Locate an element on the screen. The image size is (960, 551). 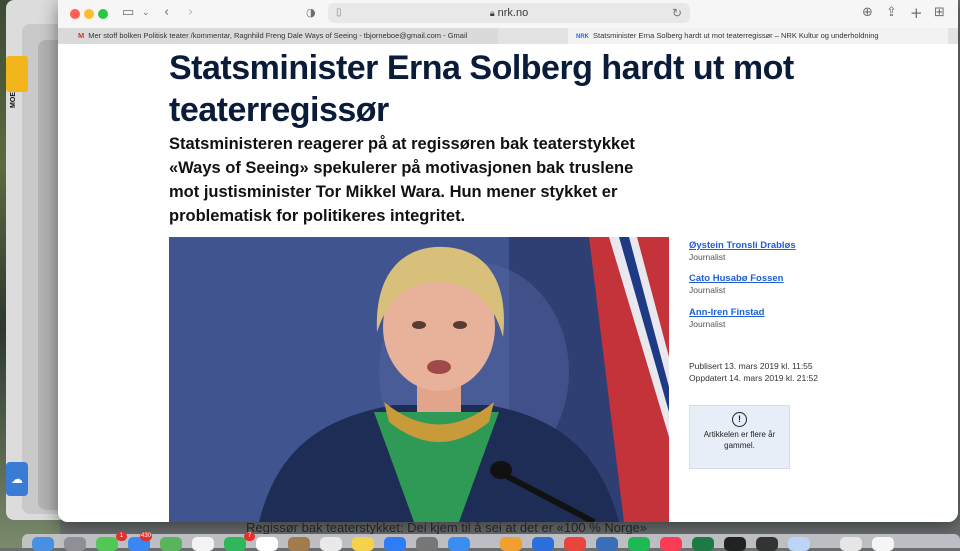
keynote-icon is located at coordinates (607, 544).